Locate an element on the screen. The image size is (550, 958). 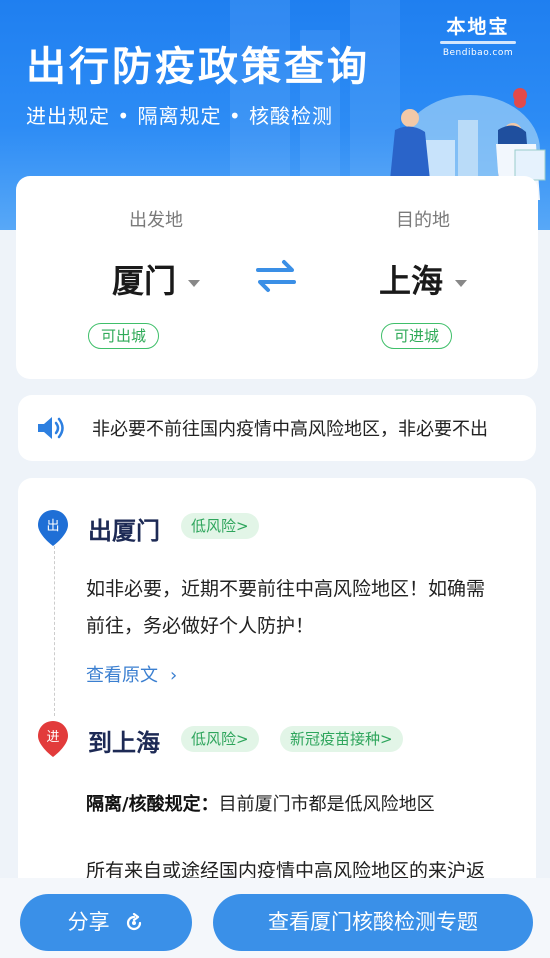
arrival-pin-icon: 进 is located at coordinates (53, 739).